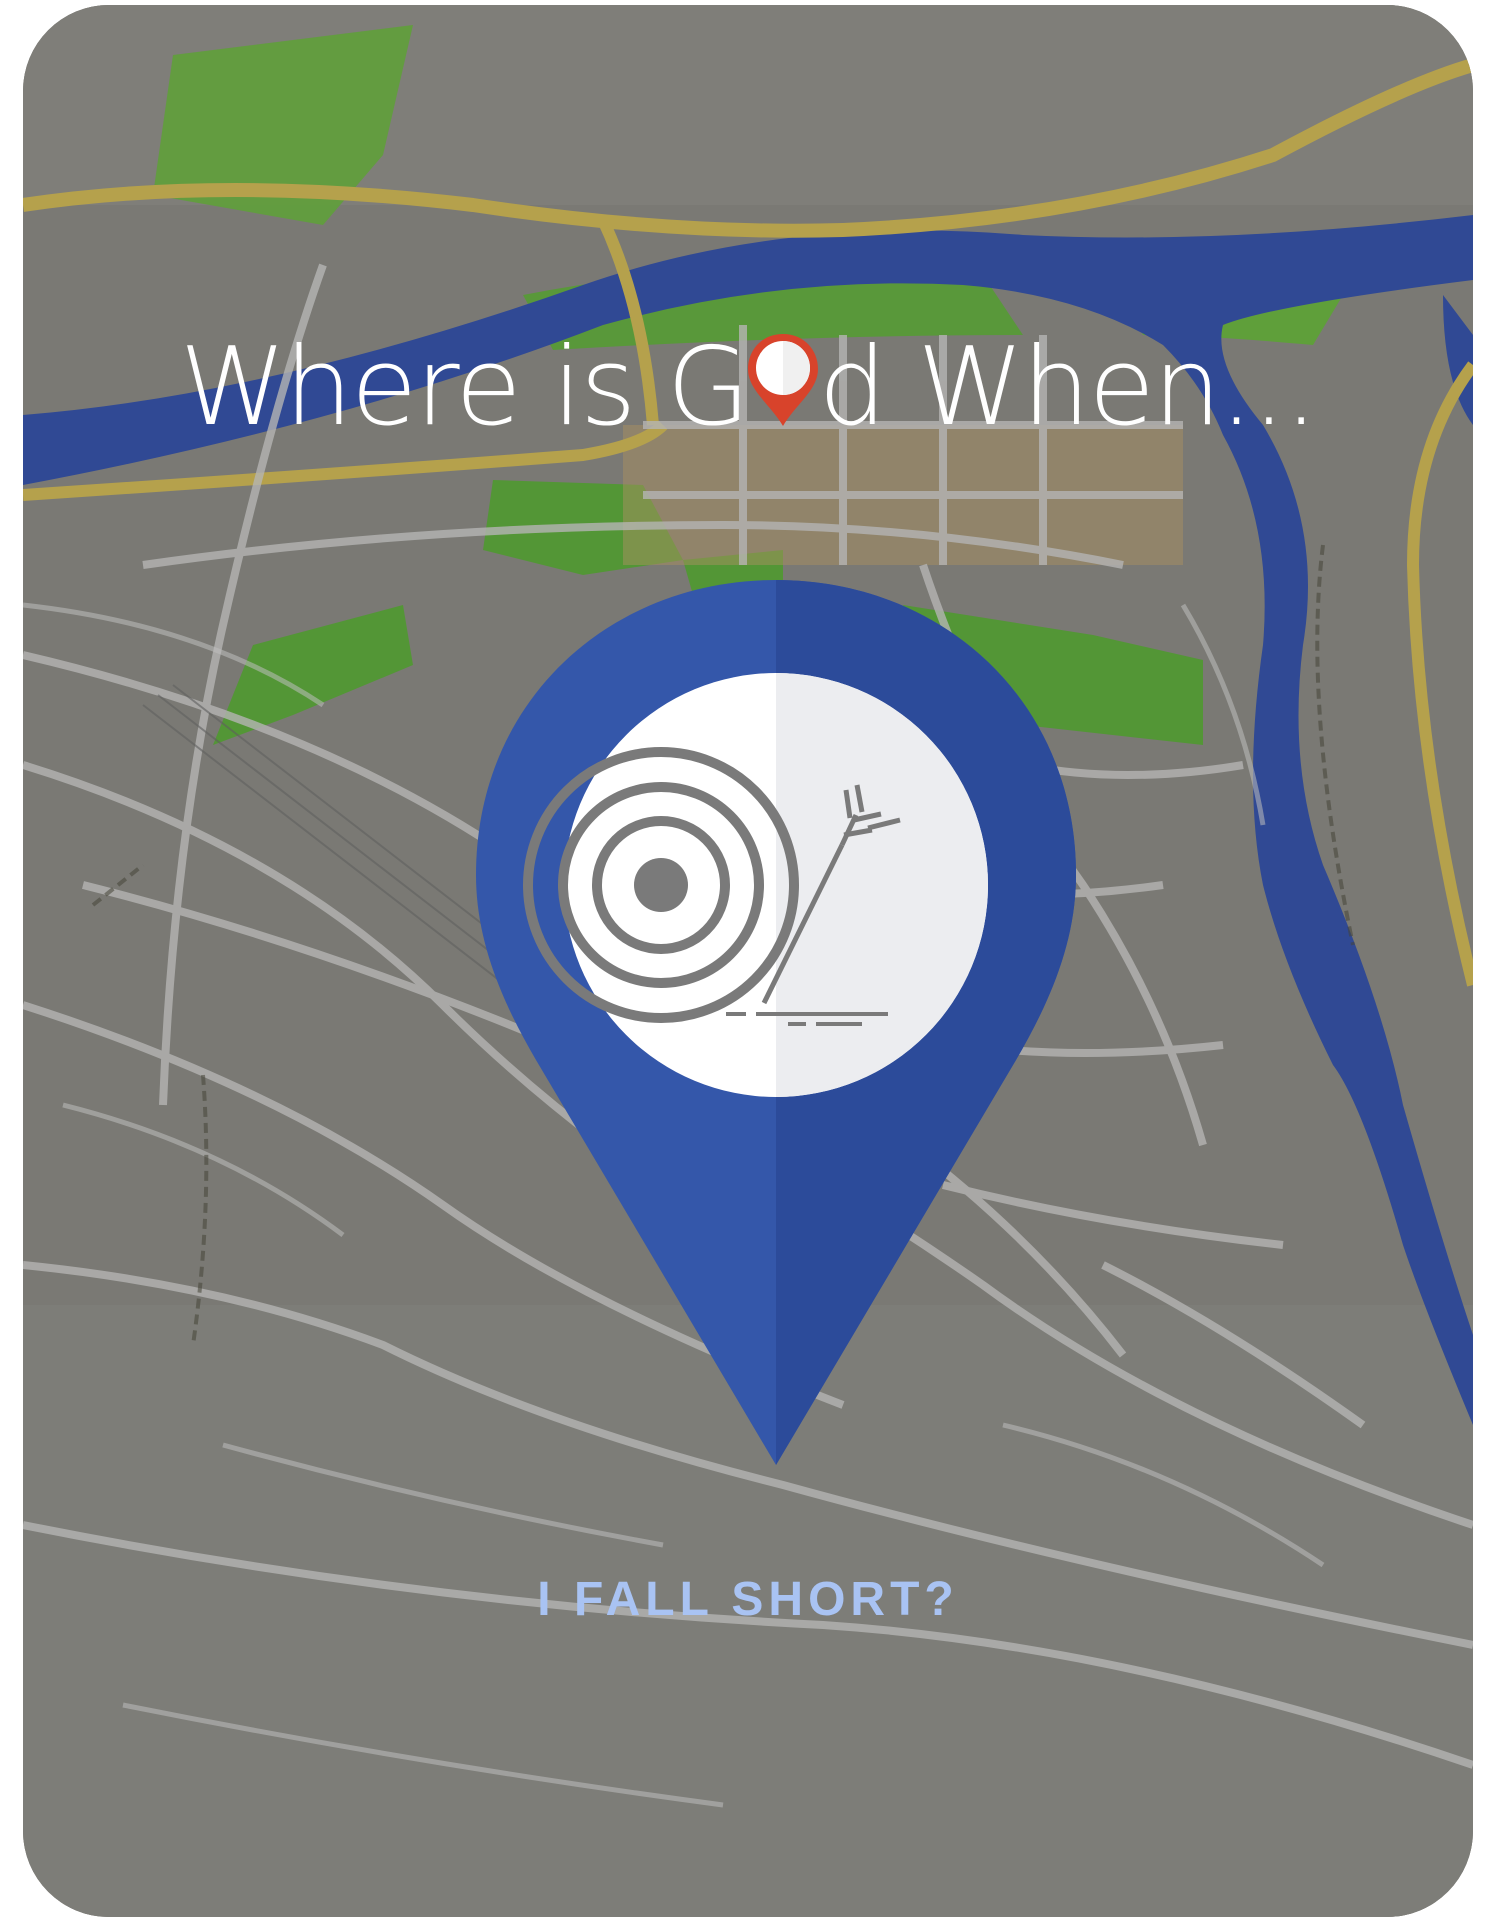  Describe the element at coordinates (783, 380) in the screenshot. I see `map-marker-pin-icon` at that location.